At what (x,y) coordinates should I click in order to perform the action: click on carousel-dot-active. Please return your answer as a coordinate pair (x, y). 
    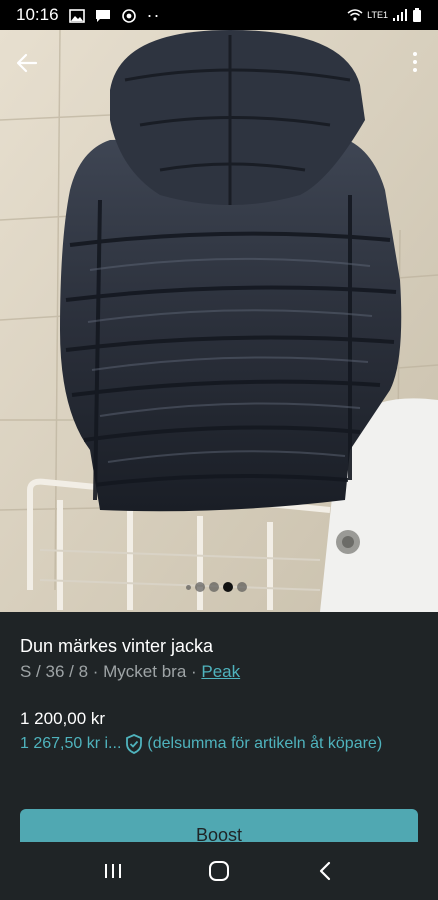
    Looking at the image, I should click on (228, 587).